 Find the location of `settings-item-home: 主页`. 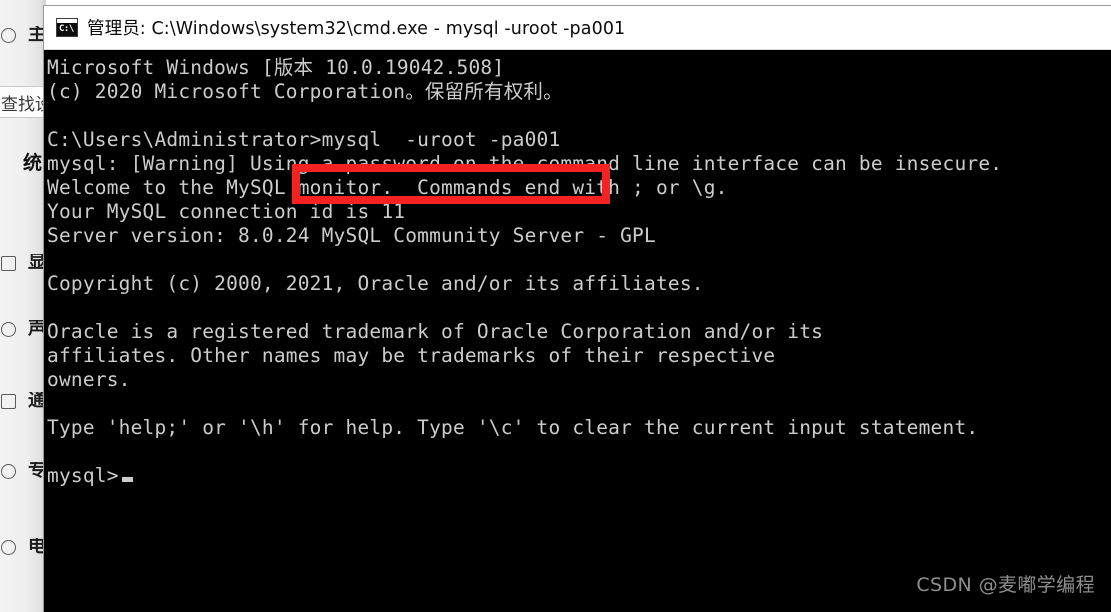

settings-item-home: 主页 is located at coordinates (23, 35).